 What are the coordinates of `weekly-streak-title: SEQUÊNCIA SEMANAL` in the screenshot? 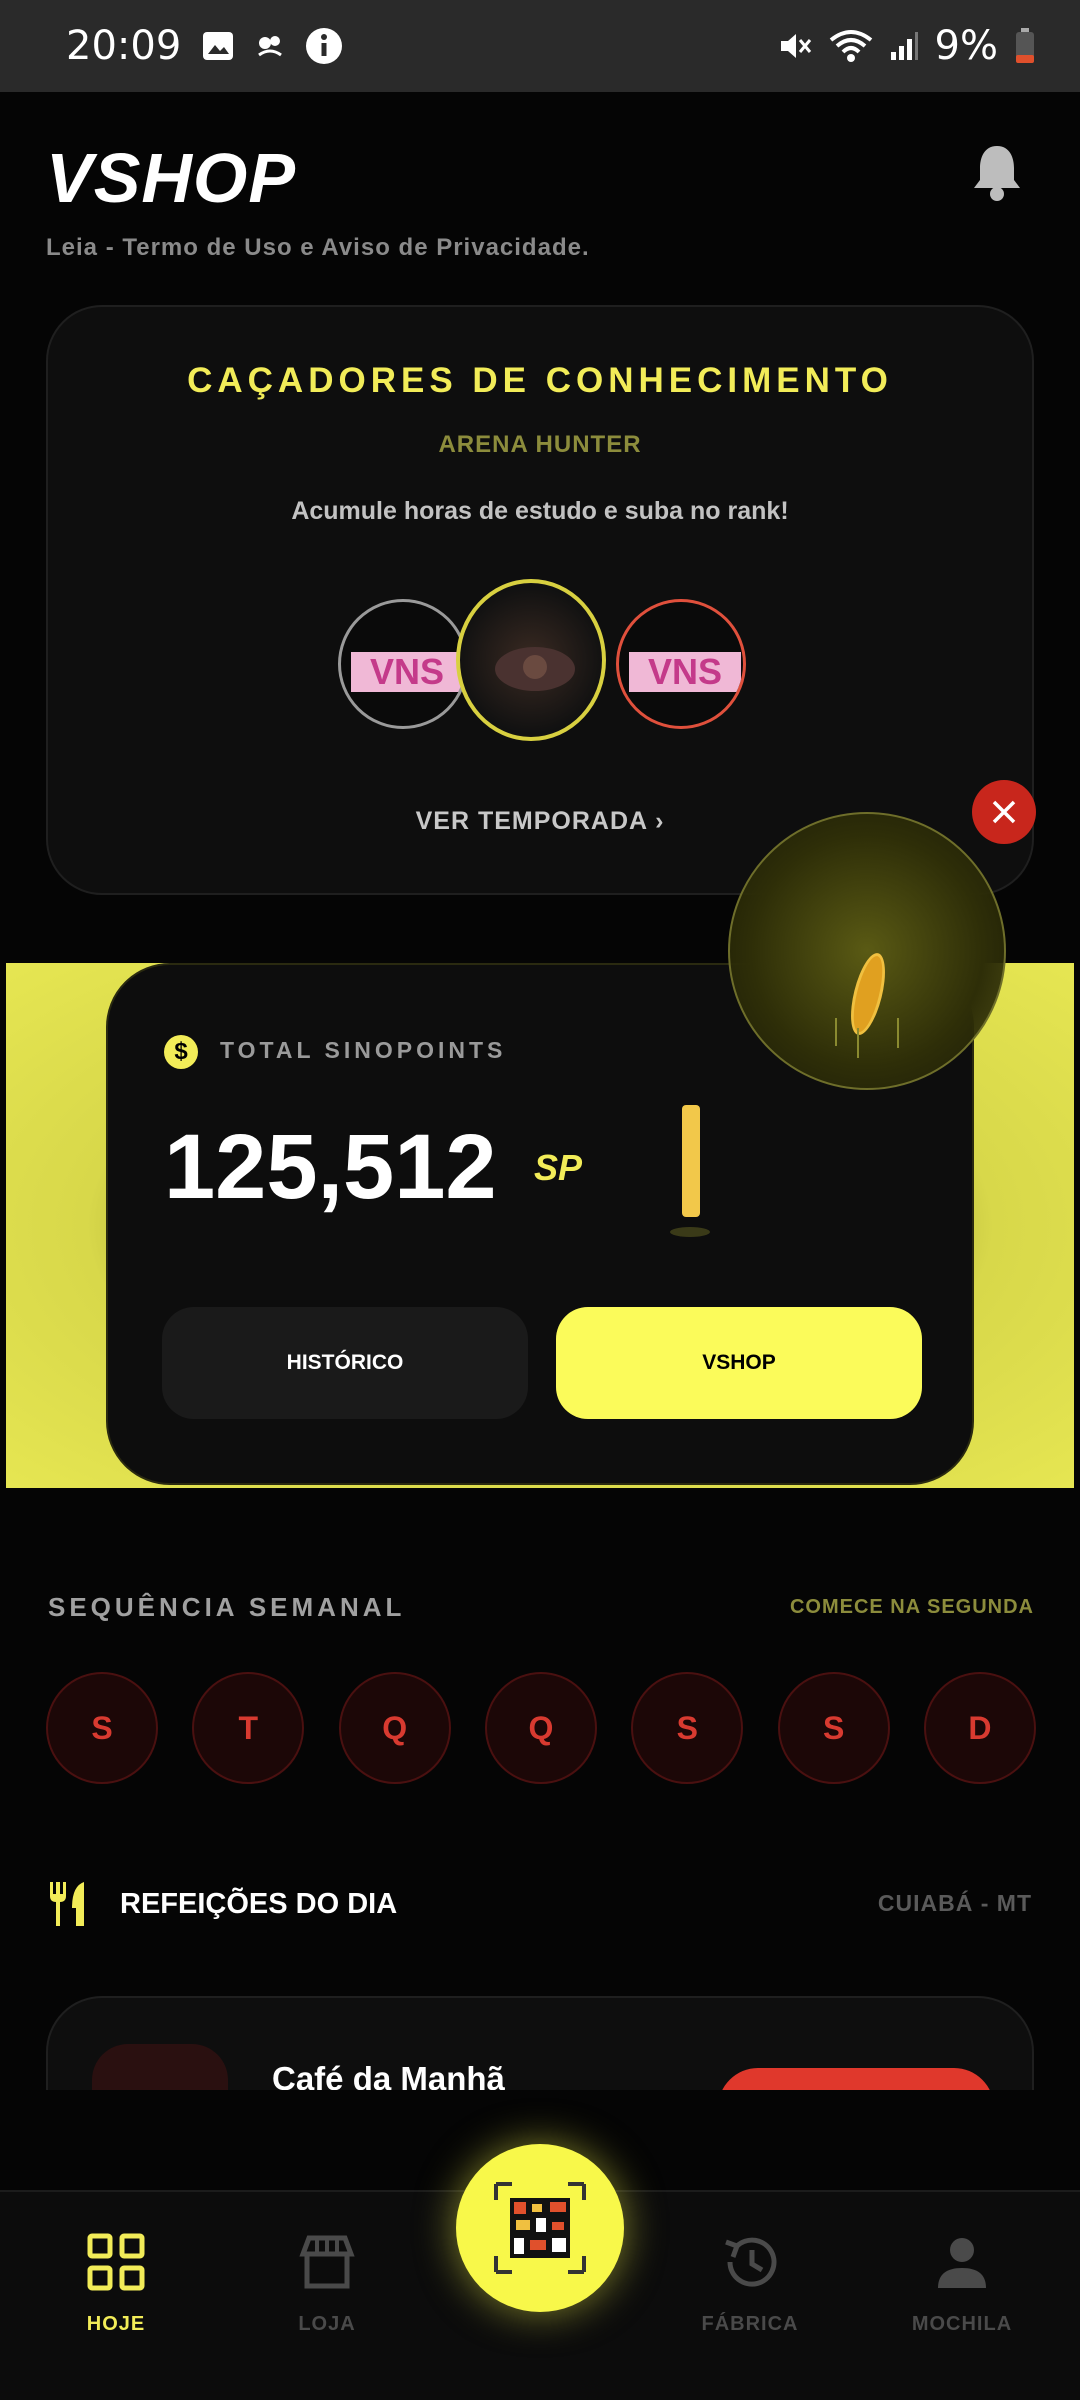 It's located at (227, 1607).